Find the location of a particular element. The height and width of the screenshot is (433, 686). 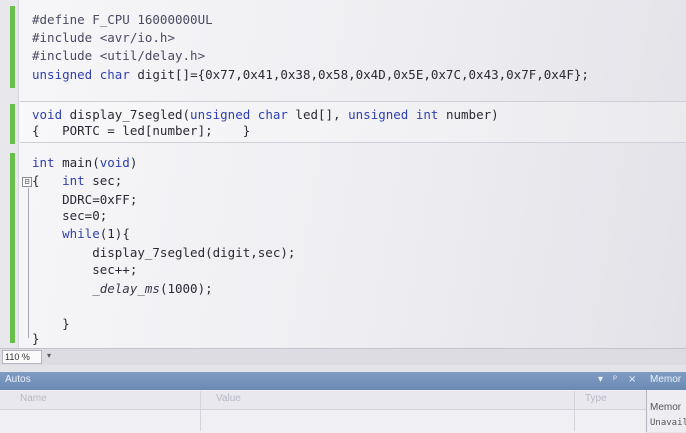

code-token: #include <avr/io.h> is located at coordinates (103, 37).